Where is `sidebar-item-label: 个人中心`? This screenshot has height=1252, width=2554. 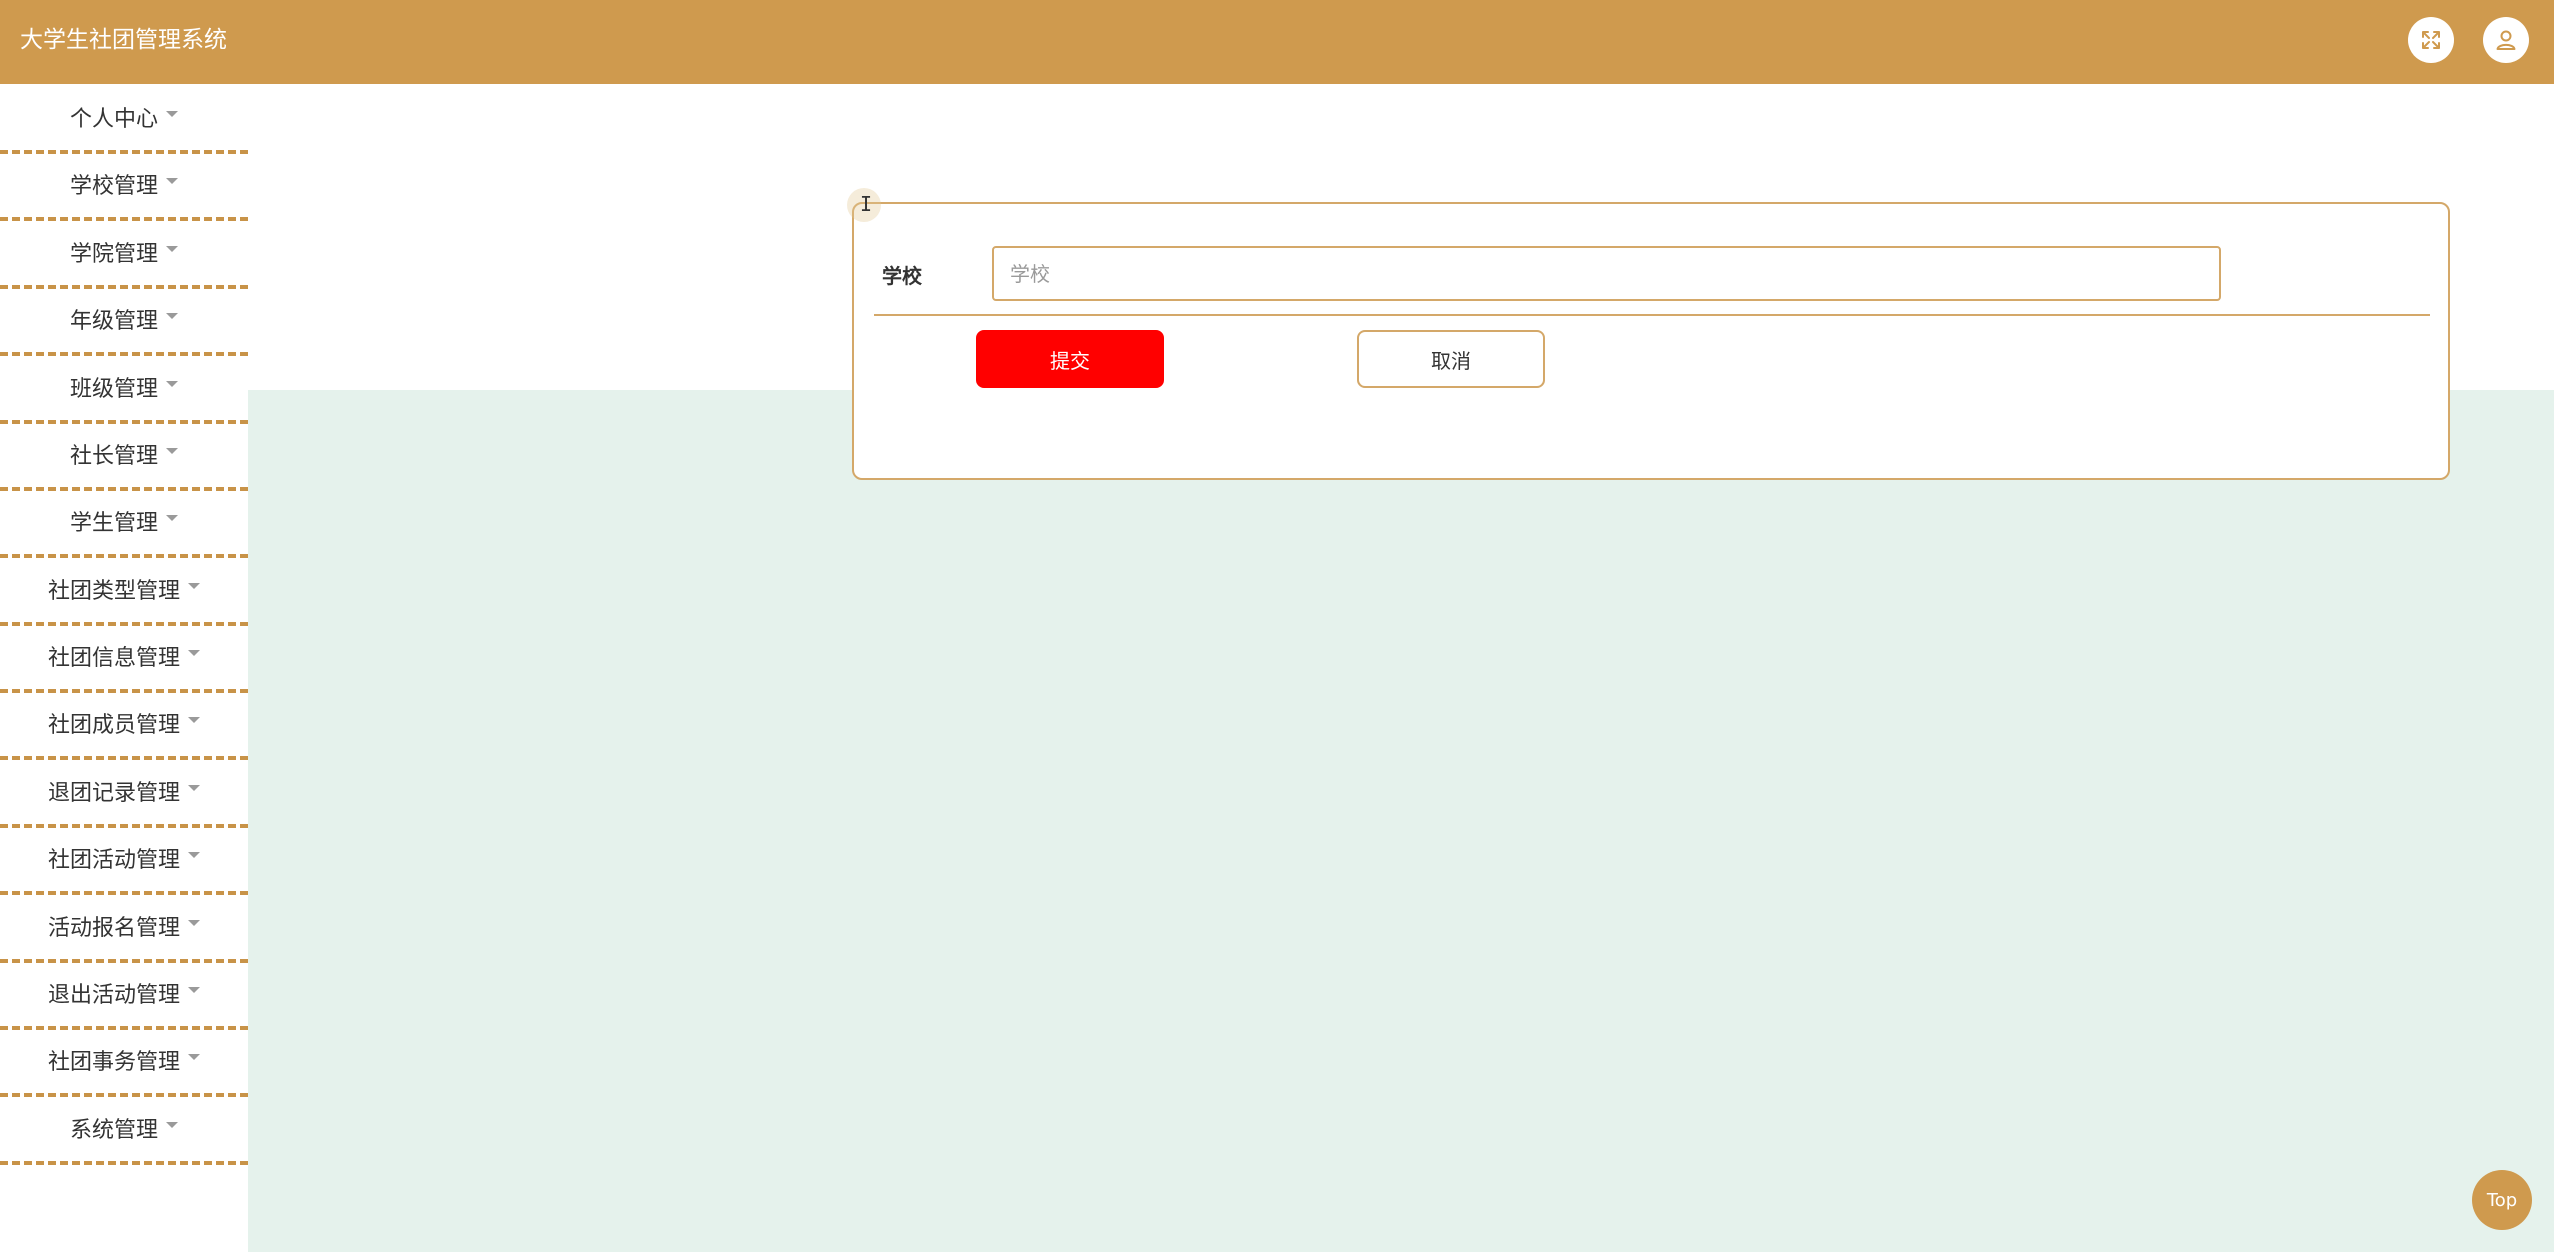 sidebar-item-label: 个人中心 is located at coordinates (113, 119).